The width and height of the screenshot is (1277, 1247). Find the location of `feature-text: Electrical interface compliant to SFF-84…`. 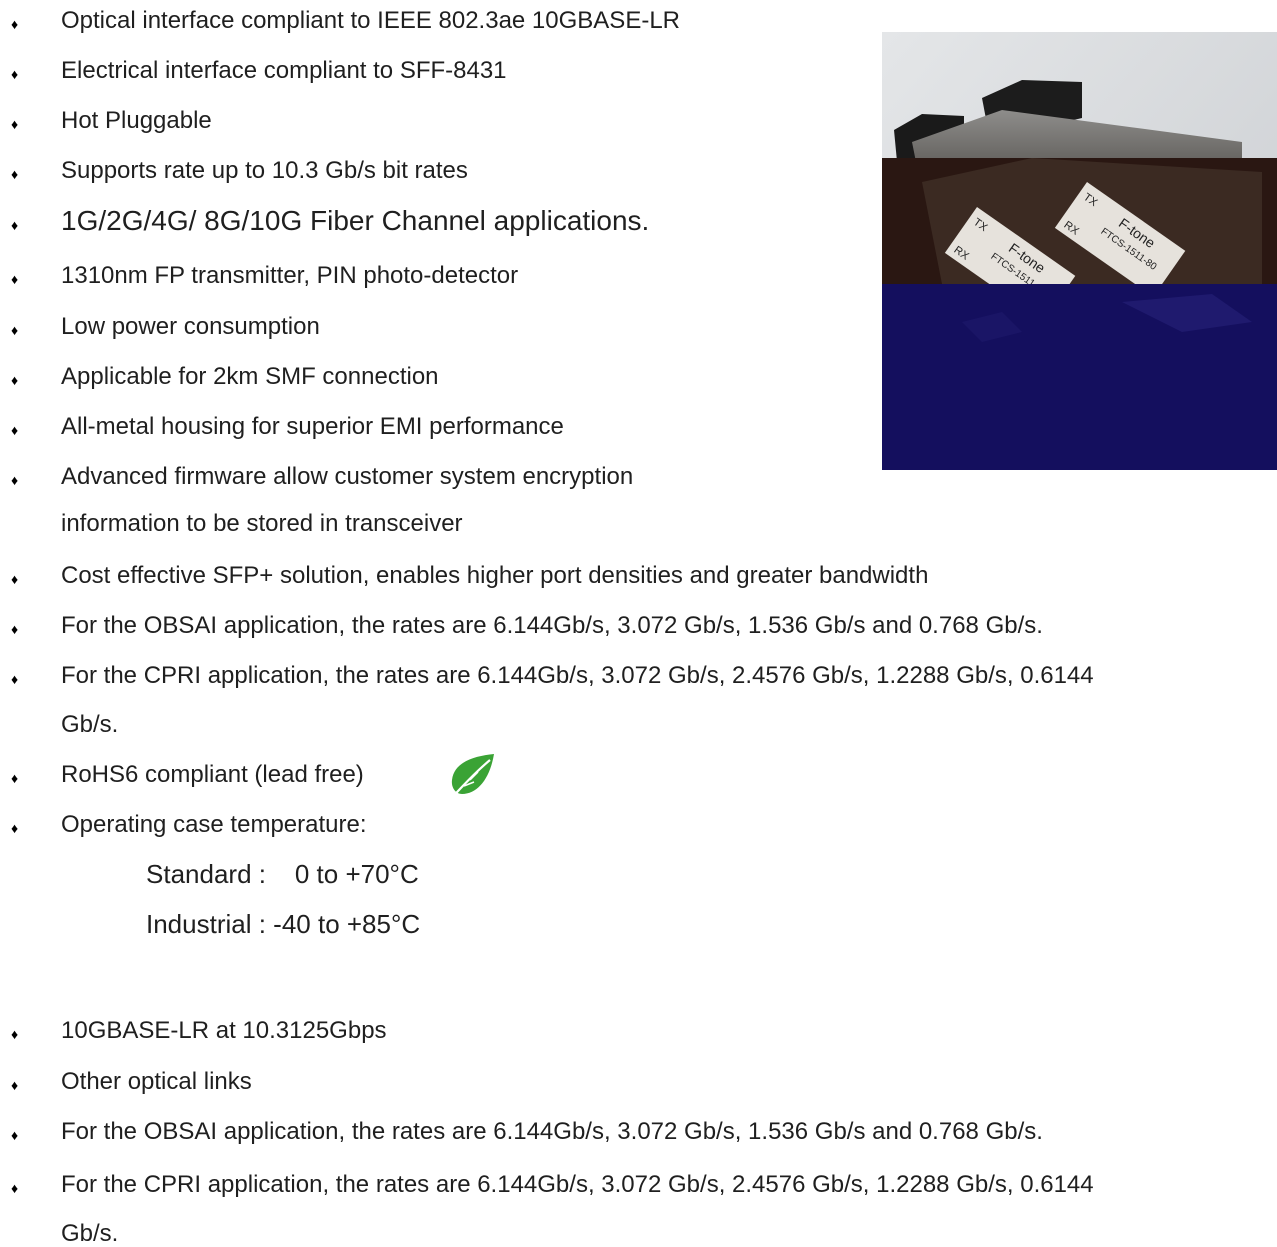

feature-text: Electrical interface compliant to SFF-84… is located at coordinates (284, 70).